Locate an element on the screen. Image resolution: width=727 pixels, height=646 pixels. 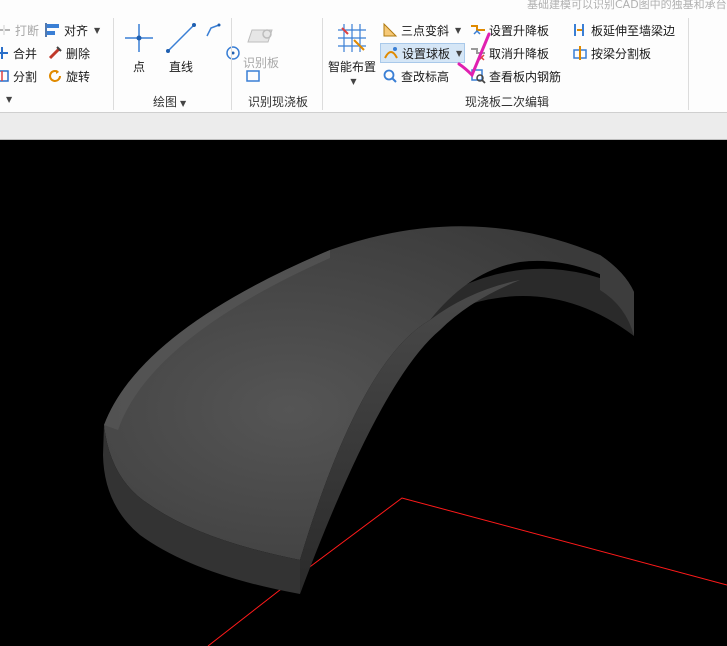
extend-slab-button: 板延伸至墙梁边 is located at coordinates (623, 30).